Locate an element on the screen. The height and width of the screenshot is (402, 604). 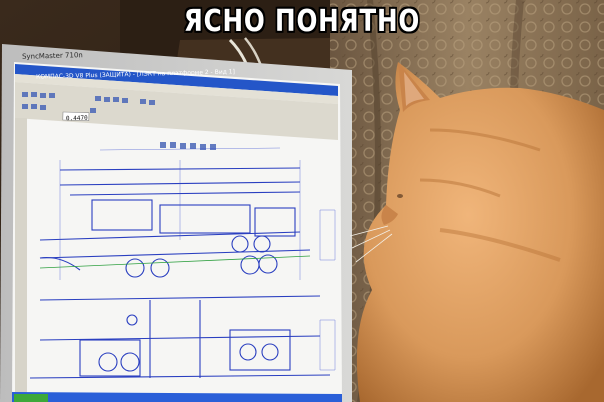
zoom-value: 0.4470 is located at coordinates (76, 118).